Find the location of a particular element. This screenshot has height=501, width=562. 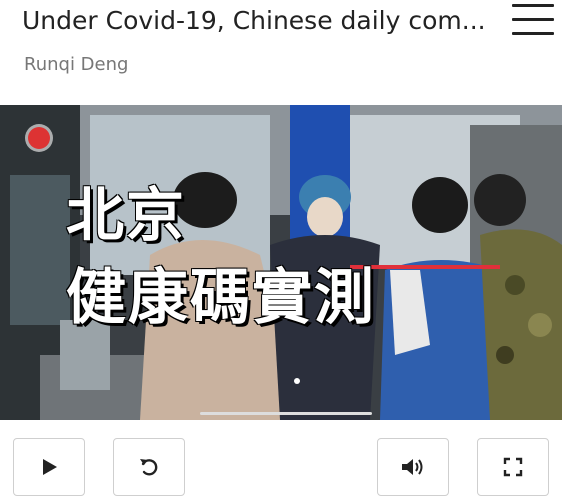

fullscreen-icon is located at coordinates (513, 467).